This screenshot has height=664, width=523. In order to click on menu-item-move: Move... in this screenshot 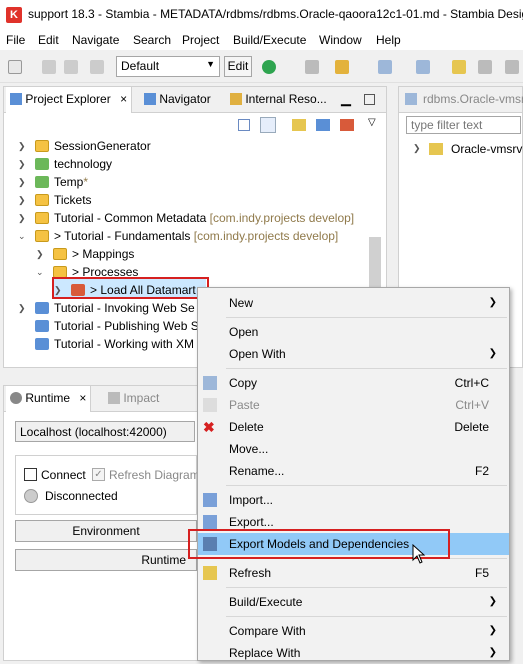, I will do `click(353, 449)`.